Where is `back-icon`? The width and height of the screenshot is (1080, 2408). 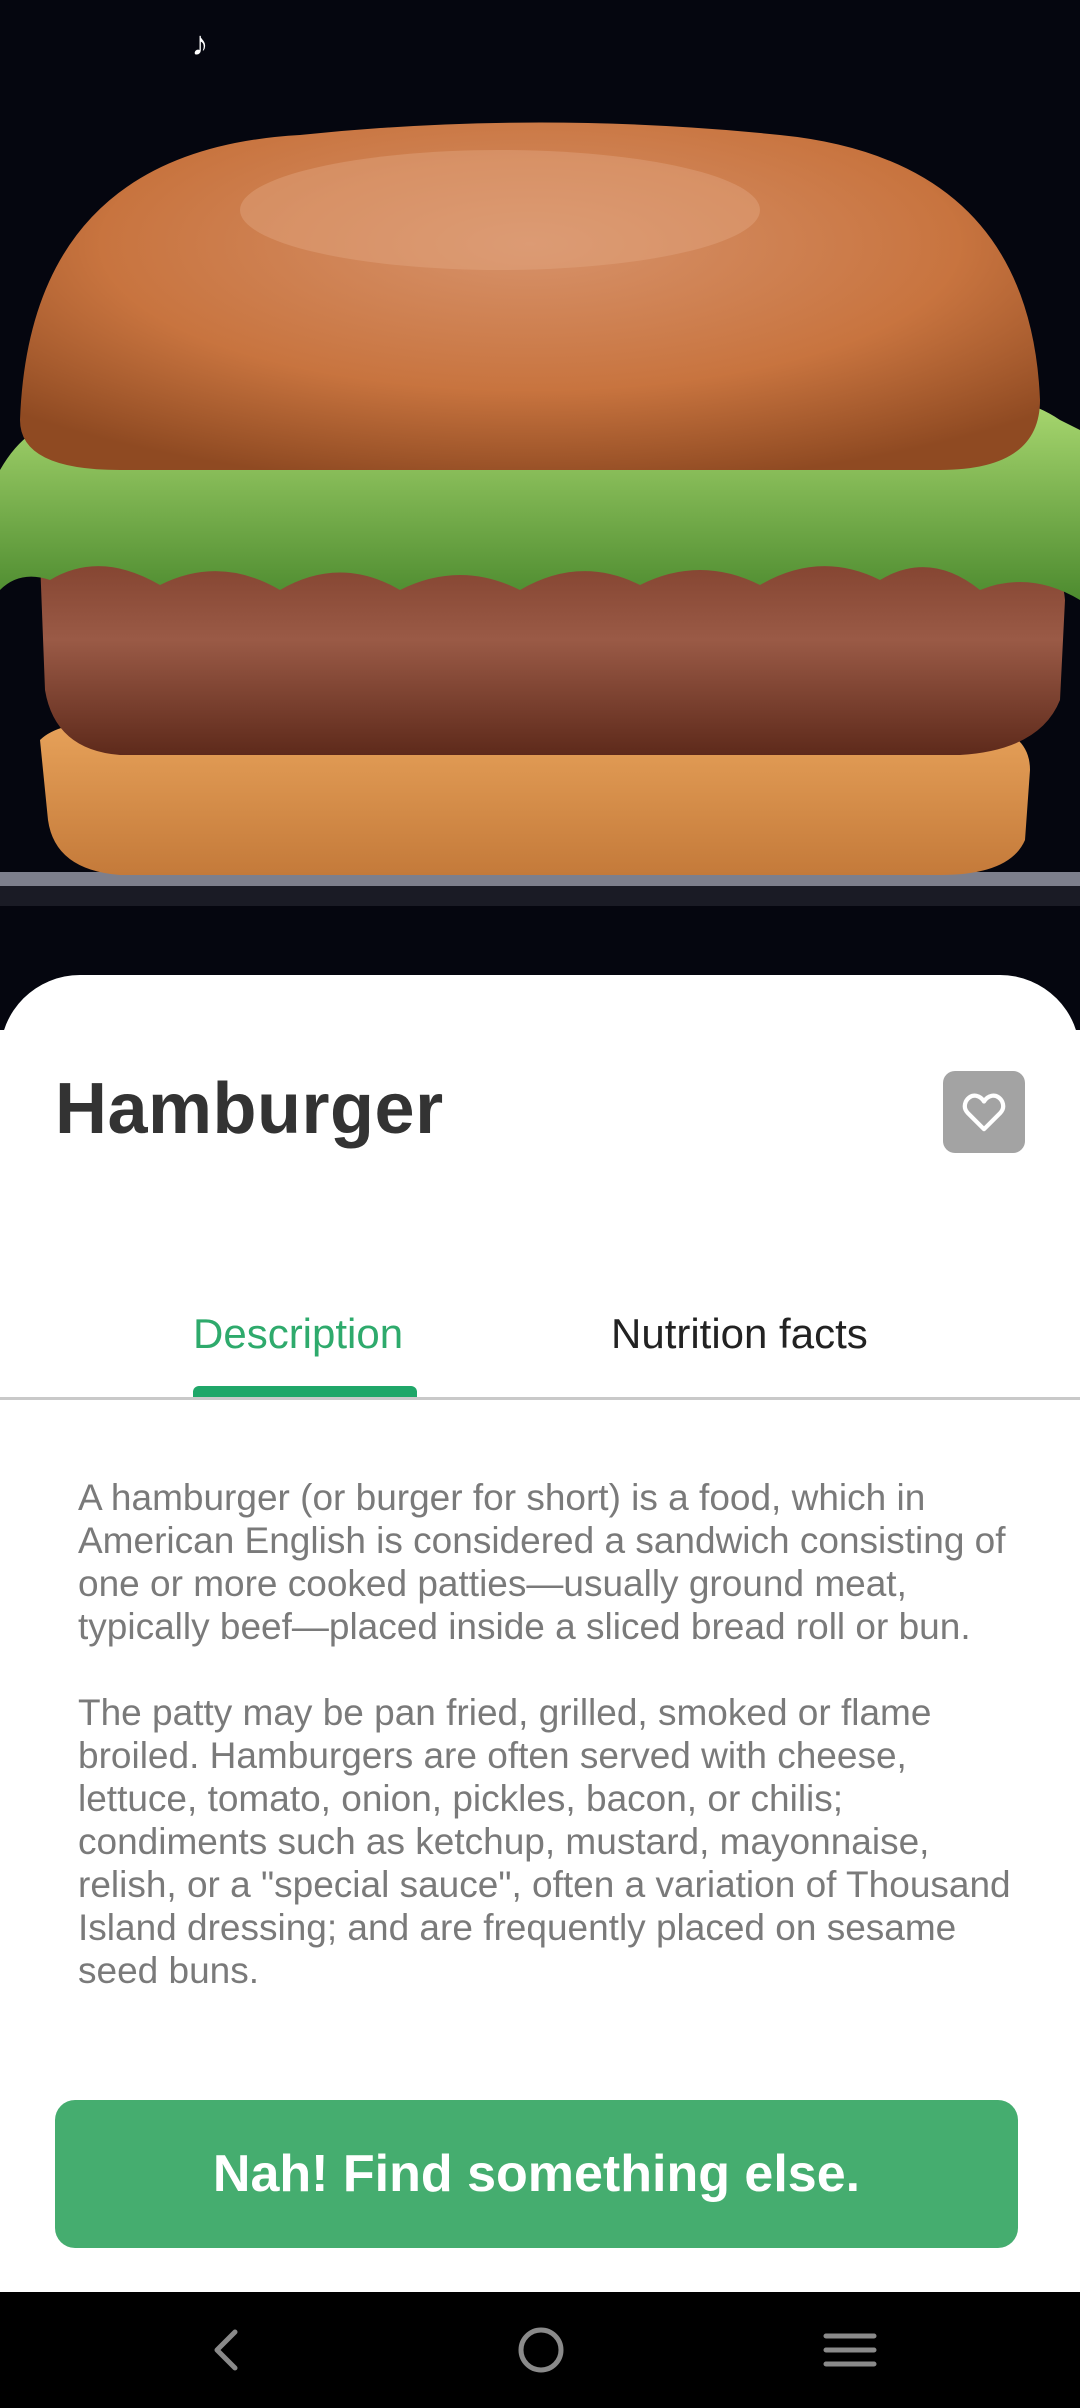 back-icon is located at coordinates (227, 2350).